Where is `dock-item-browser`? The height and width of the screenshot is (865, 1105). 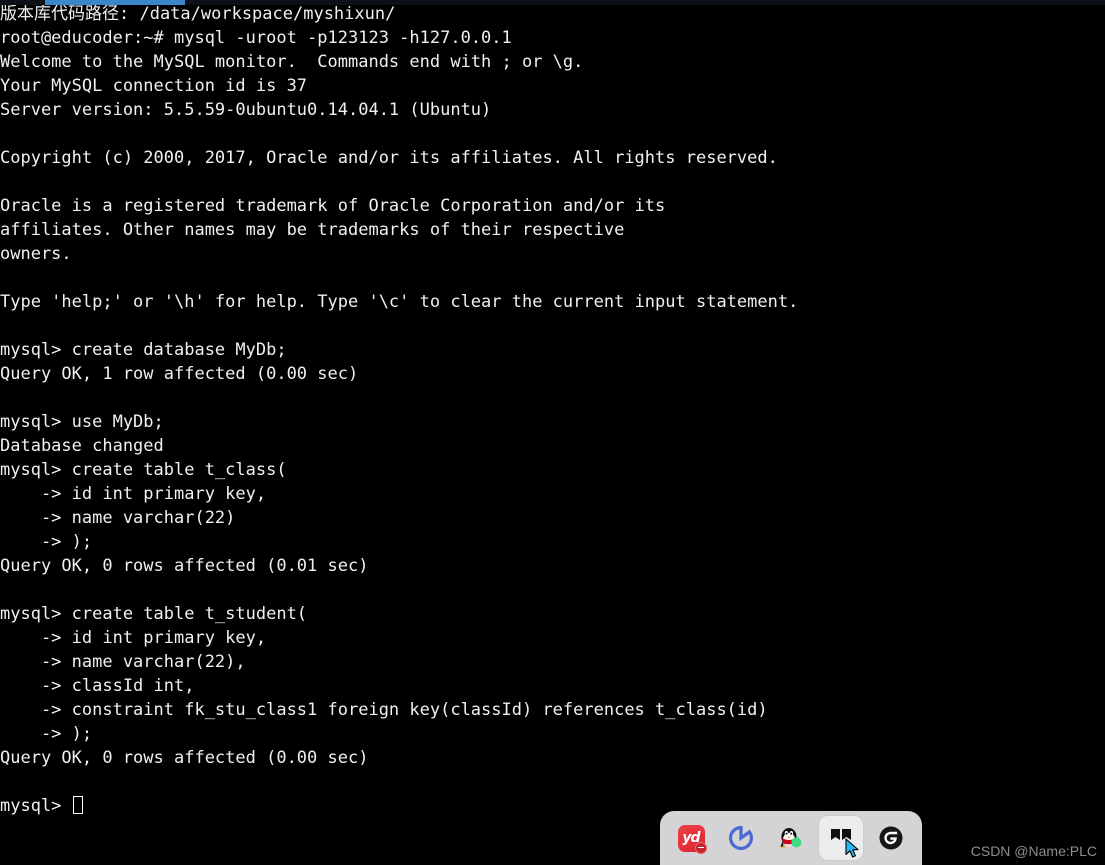 dock-item-browser is located at coordinates (741, 838).